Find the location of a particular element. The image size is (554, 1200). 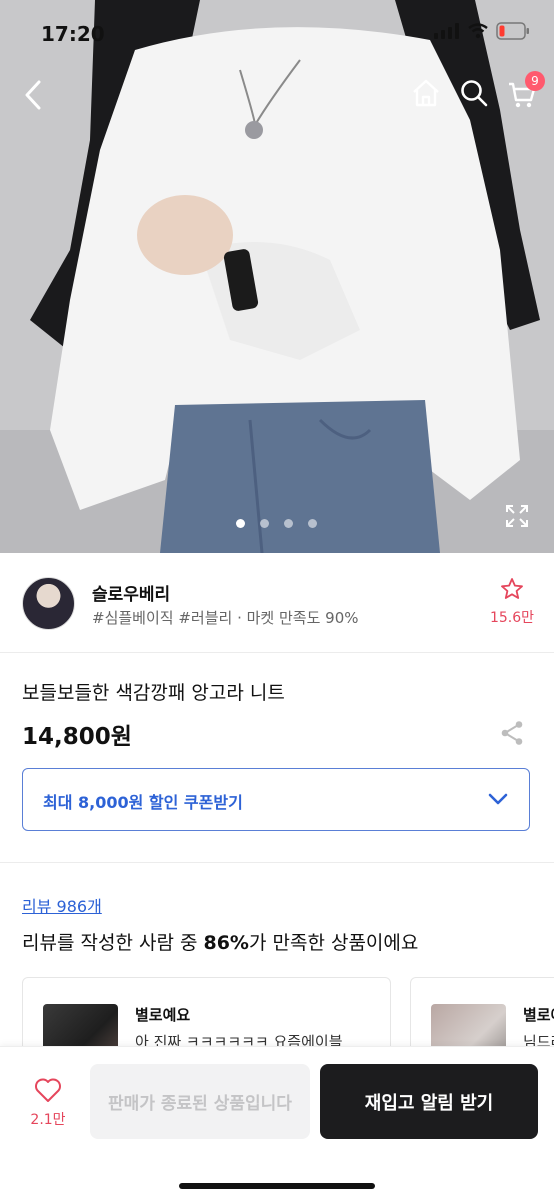

review-count-link: 리뷰 986개 is located at coordinates (62, 905).